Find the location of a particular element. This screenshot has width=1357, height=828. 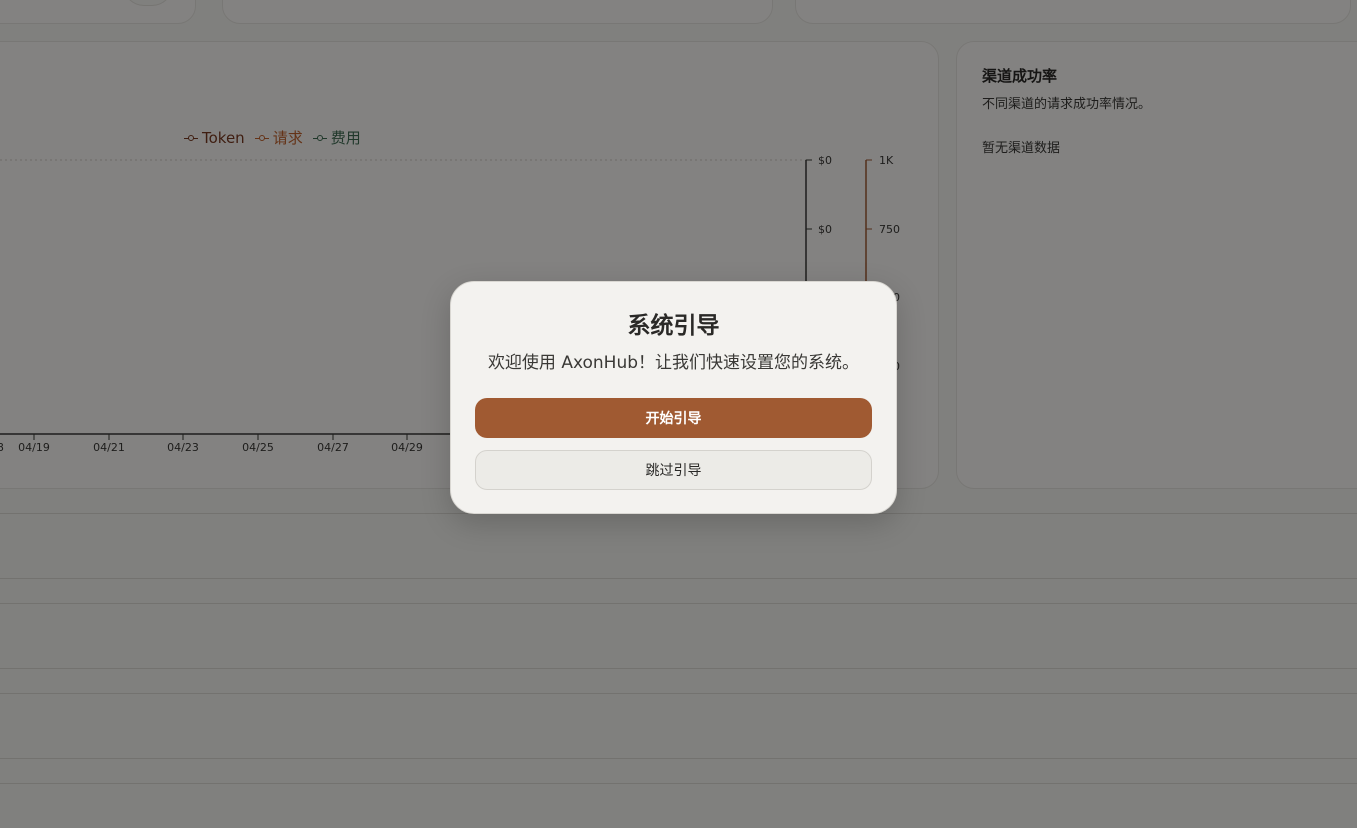

skip-guide-button: 跳过引导 is located at coordinates (673, 470).